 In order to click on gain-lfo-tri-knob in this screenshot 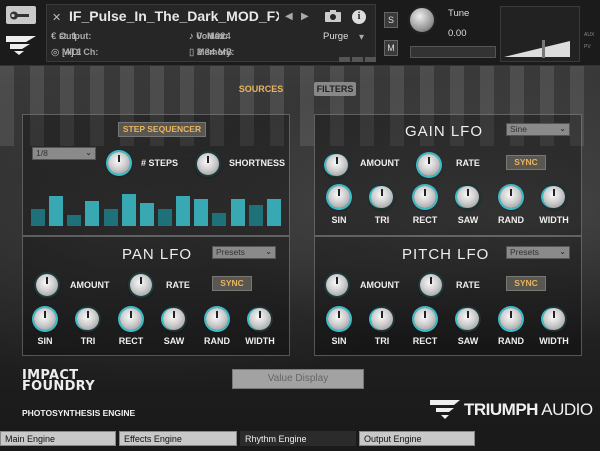, I will do `click(382, 197)`.